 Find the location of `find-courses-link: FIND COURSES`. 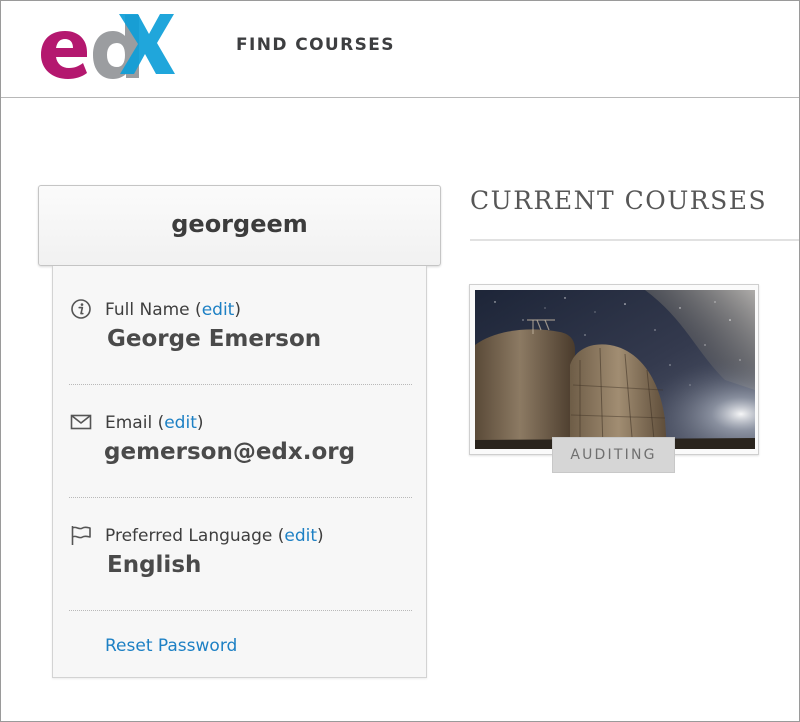

find-courses-link: FIND COURSES is located at coordinates (315, 45).